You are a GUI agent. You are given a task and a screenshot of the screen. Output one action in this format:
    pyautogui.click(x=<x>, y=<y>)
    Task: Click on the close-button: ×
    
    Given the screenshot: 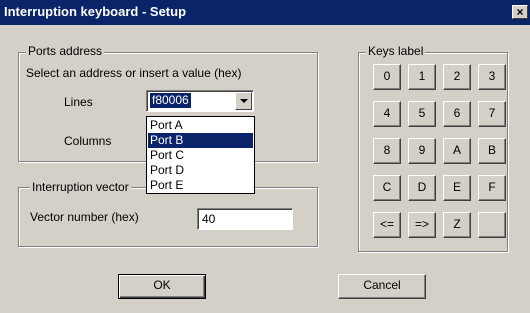 What is the action you would take?
    pyautogui.click(x=520, y=12)
    